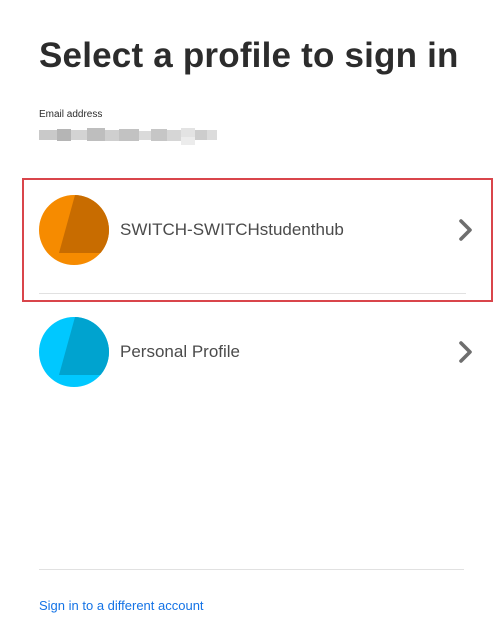 Image resolution: width=499 pixels, height=631 pixels. I want to click on email-value-blurred, so click(128, 137).